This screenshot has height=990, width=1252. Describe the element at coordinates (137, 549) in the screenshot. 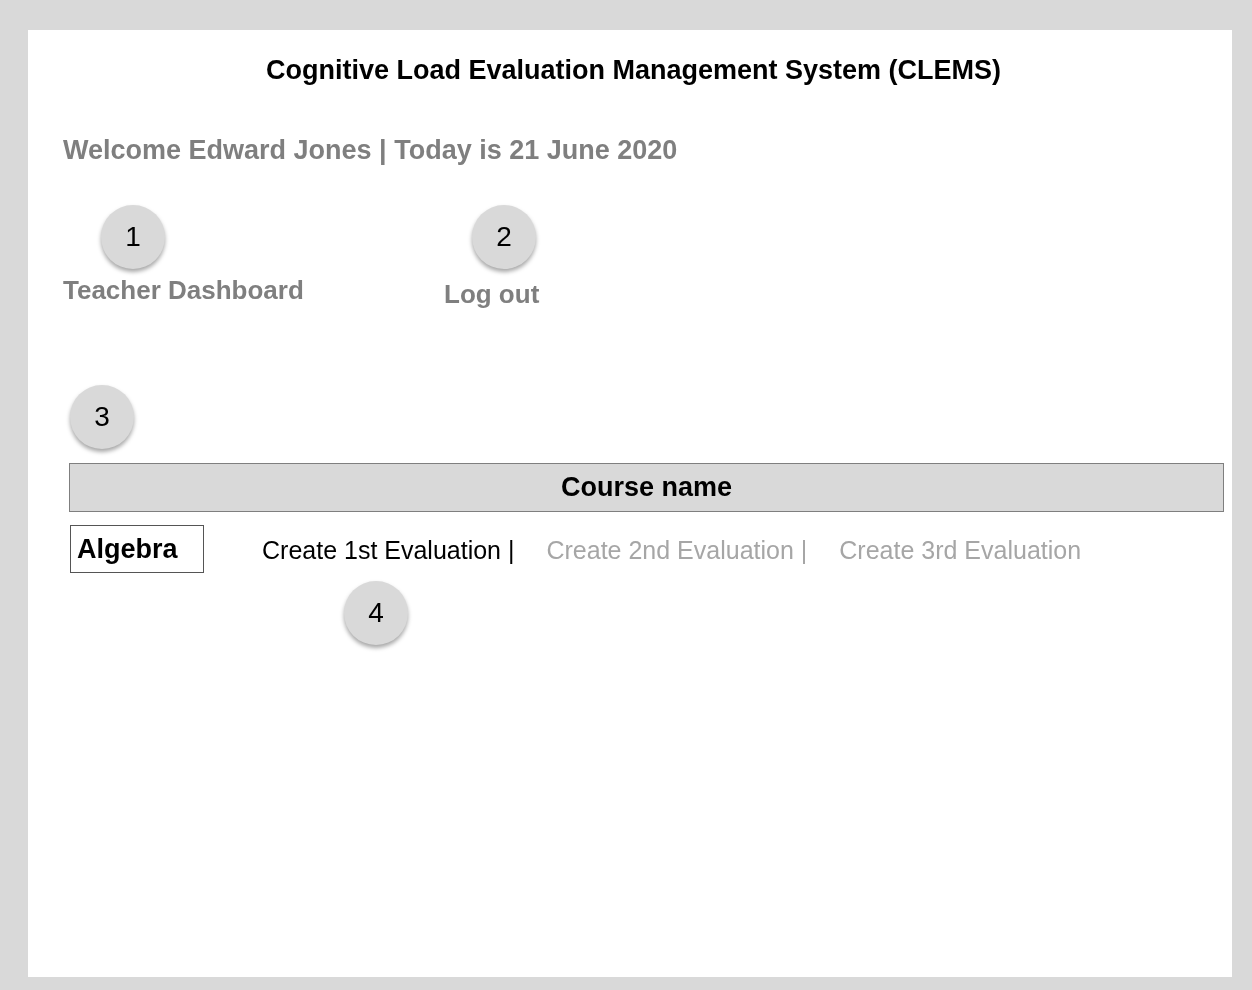

I see `course-cell: Algebra` at that location.